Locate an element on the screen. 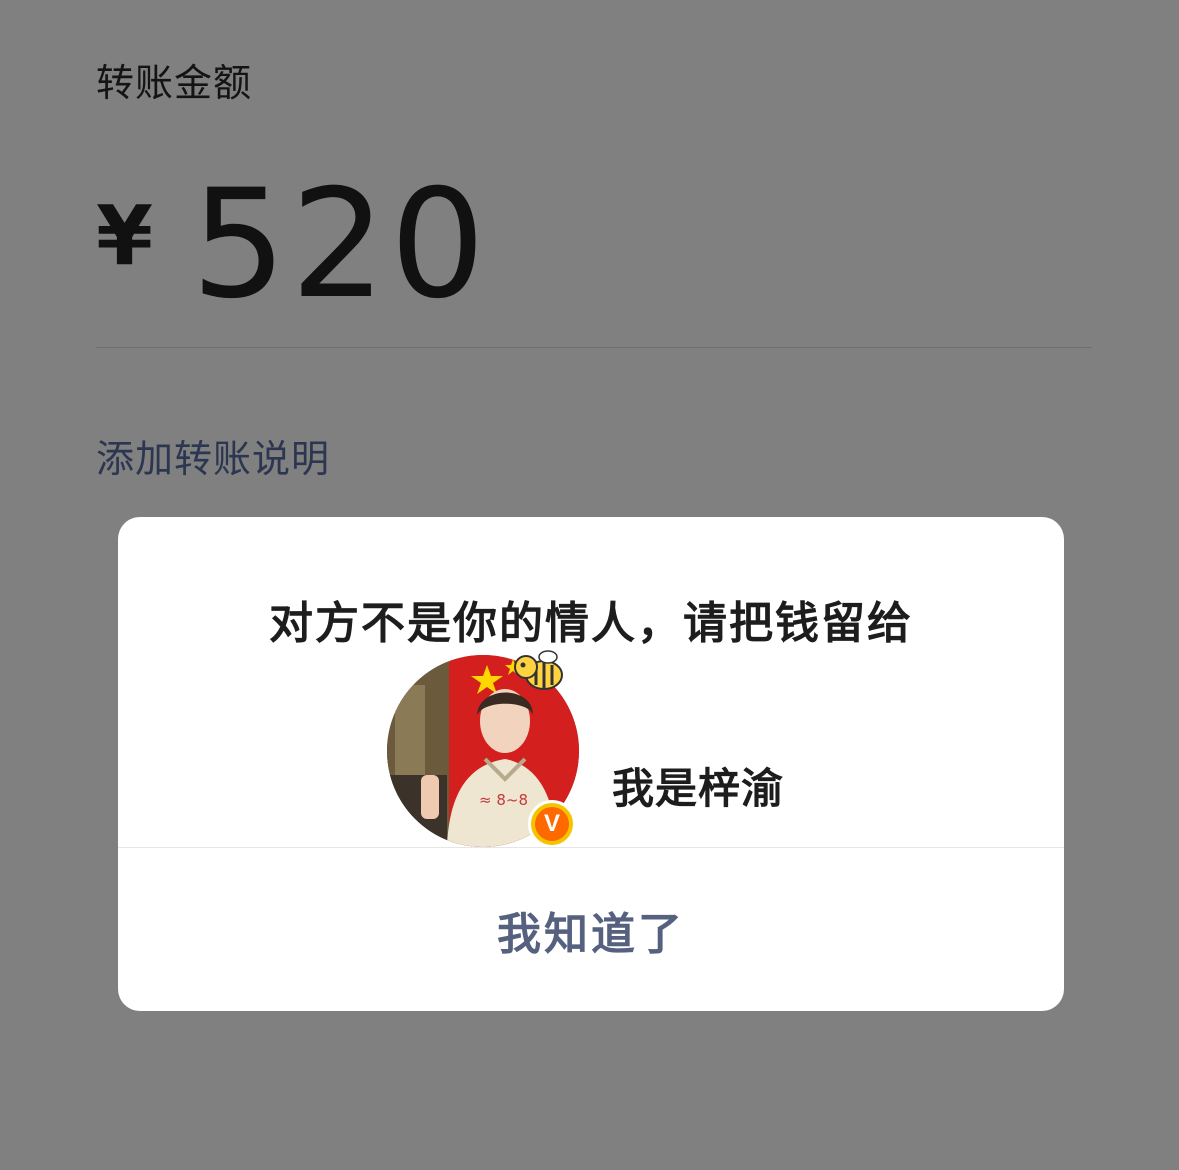 Image resolution: width=1179 pixels, height=1170 pixels. amount-label: 转账金额 is located at coordinates (174, 83).